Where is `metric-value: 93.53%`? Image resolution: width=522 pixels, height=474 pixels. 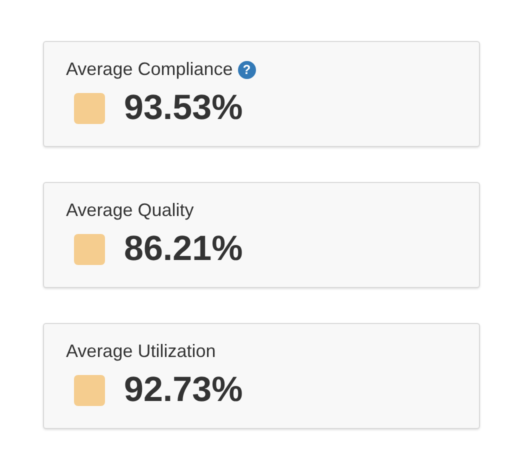 metric-value: 93.53% is located at coordinates (183, 108).